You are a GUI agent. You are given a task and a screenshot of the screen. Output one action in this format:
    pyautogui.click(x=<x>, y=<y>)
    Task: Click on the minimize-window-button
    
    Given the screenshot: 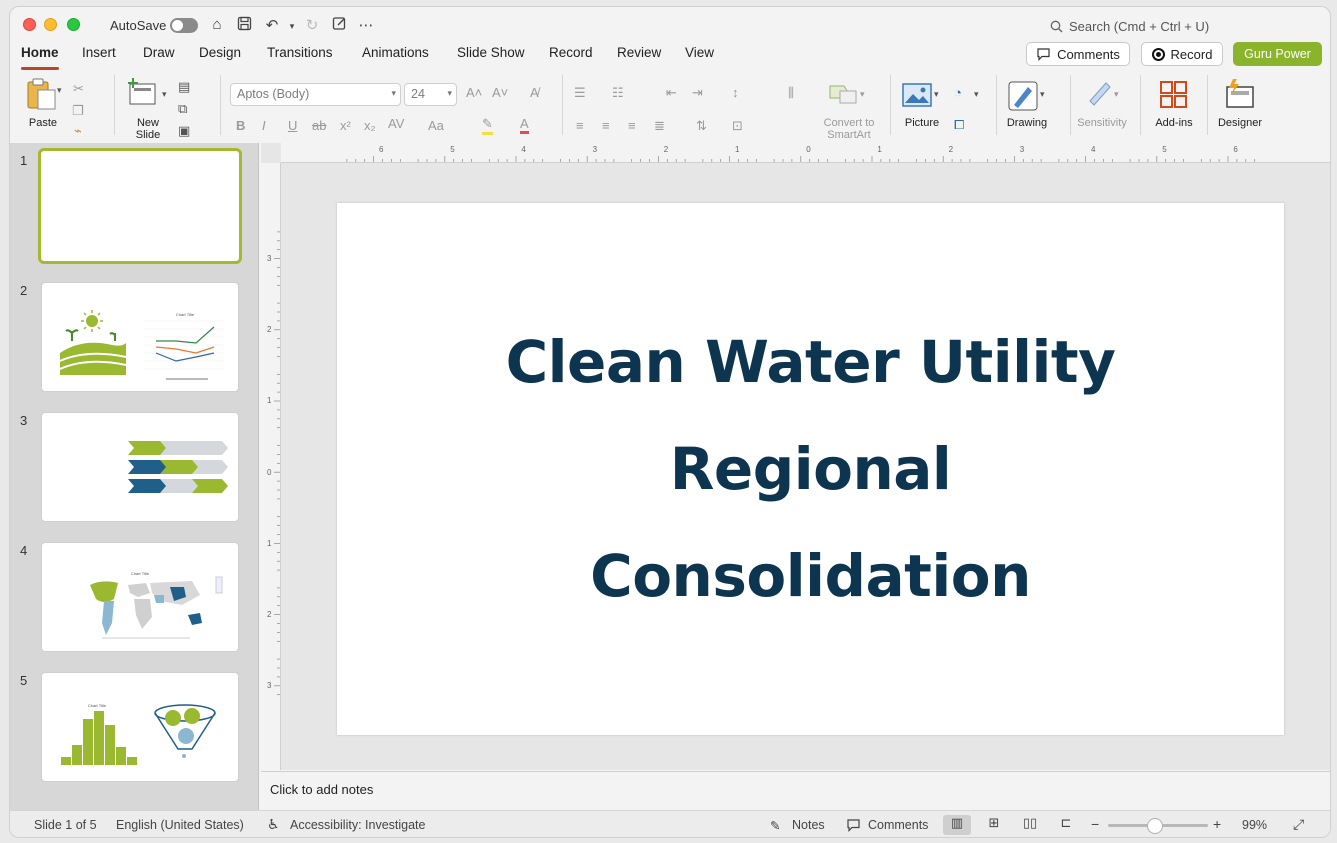 What is the action you would take?
    pyautogui.click(x=50, y=24)
    